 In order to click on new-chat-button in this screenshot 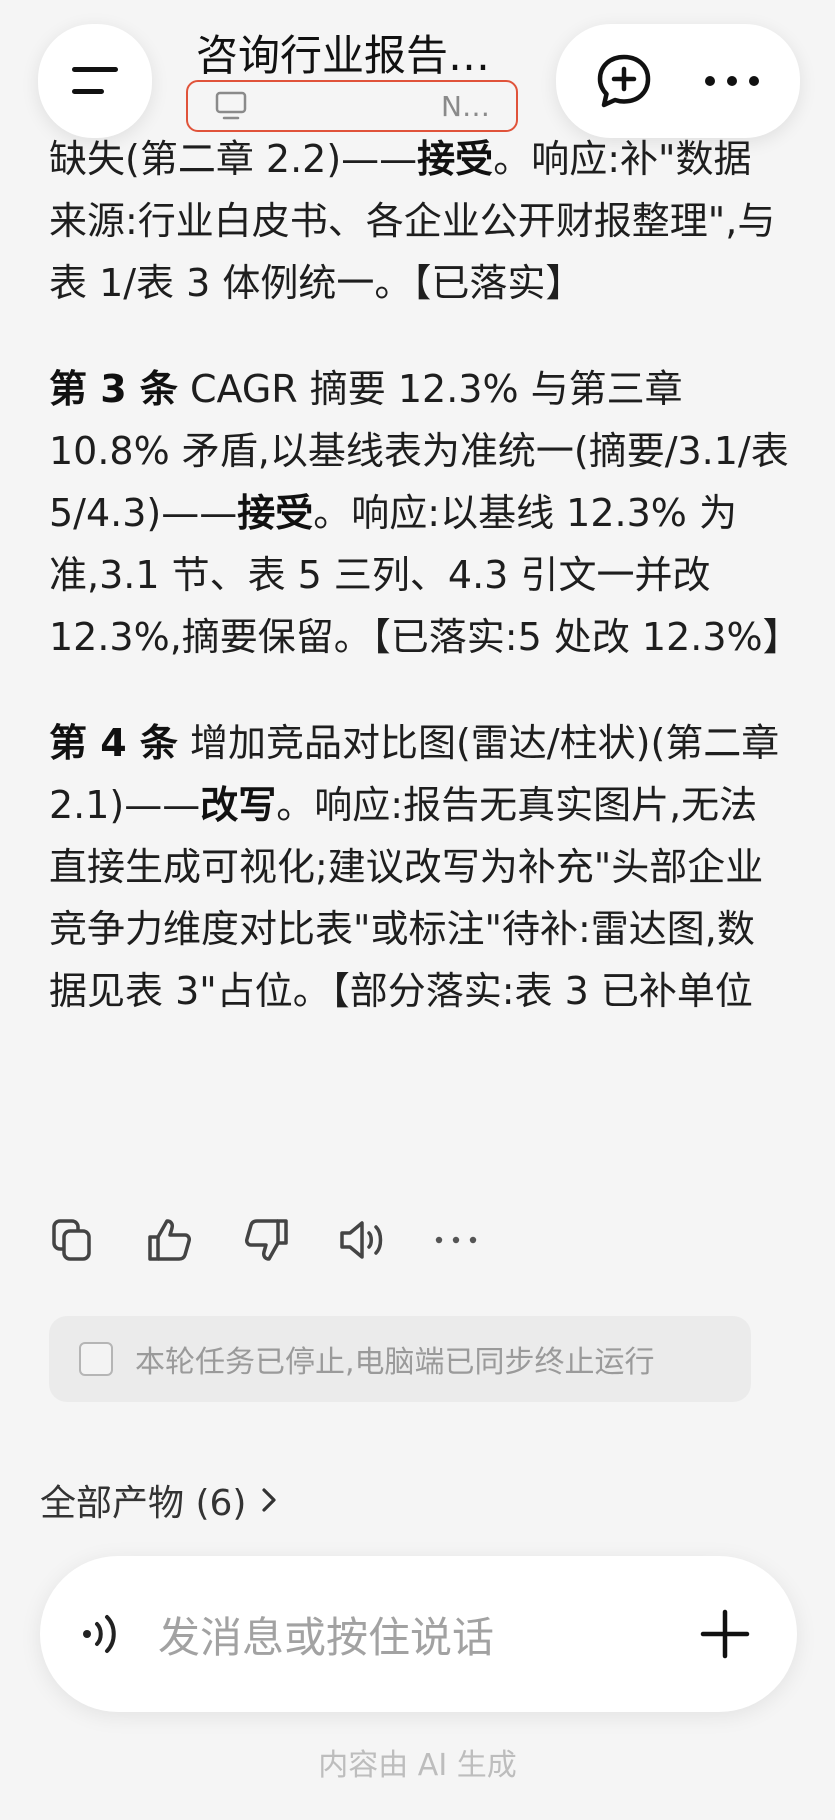, I will do `click(624, 81)`.